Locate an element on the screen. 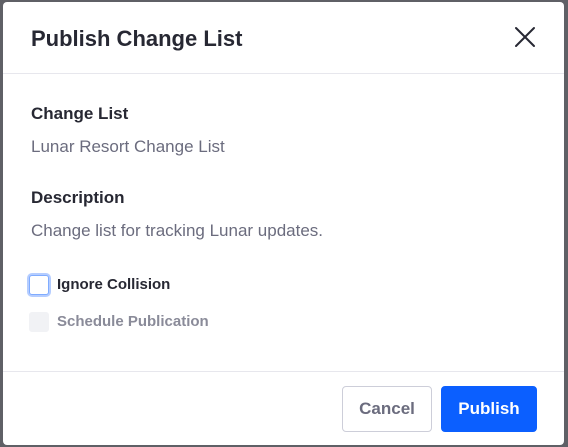 This screenshot has height=447, width=568. close-button is located at coordinates (525, 37).